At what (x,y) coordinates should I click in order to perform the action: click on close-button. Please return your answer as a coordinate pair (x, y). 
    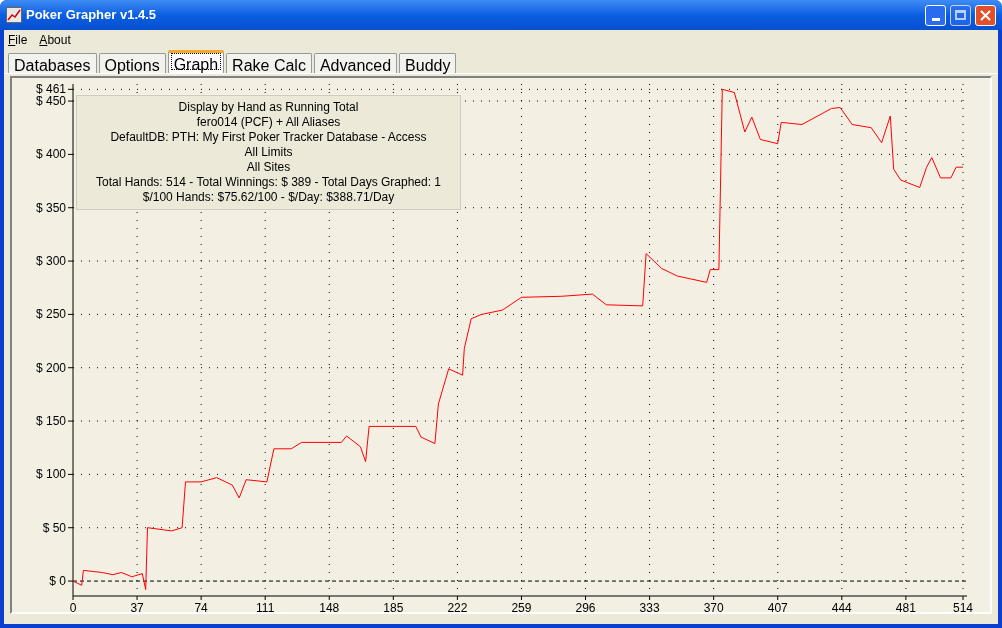
    Looking at the image, I should click on (985, 15).